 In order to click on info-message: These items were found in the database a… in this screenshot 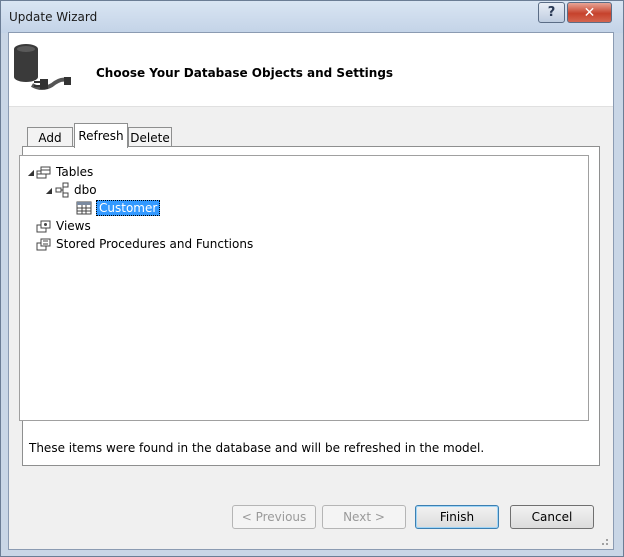, I will do `click(257, 448)`.